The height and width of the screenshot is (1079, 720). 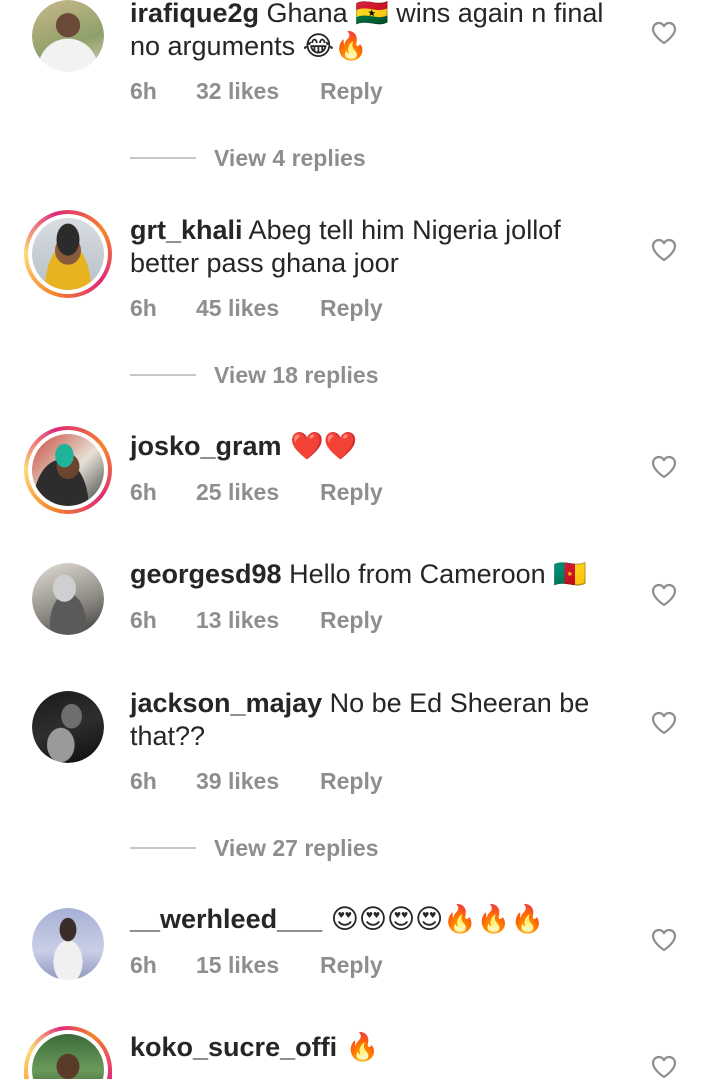 I want to click on username: georgesd98, so click(x=206, y=574).